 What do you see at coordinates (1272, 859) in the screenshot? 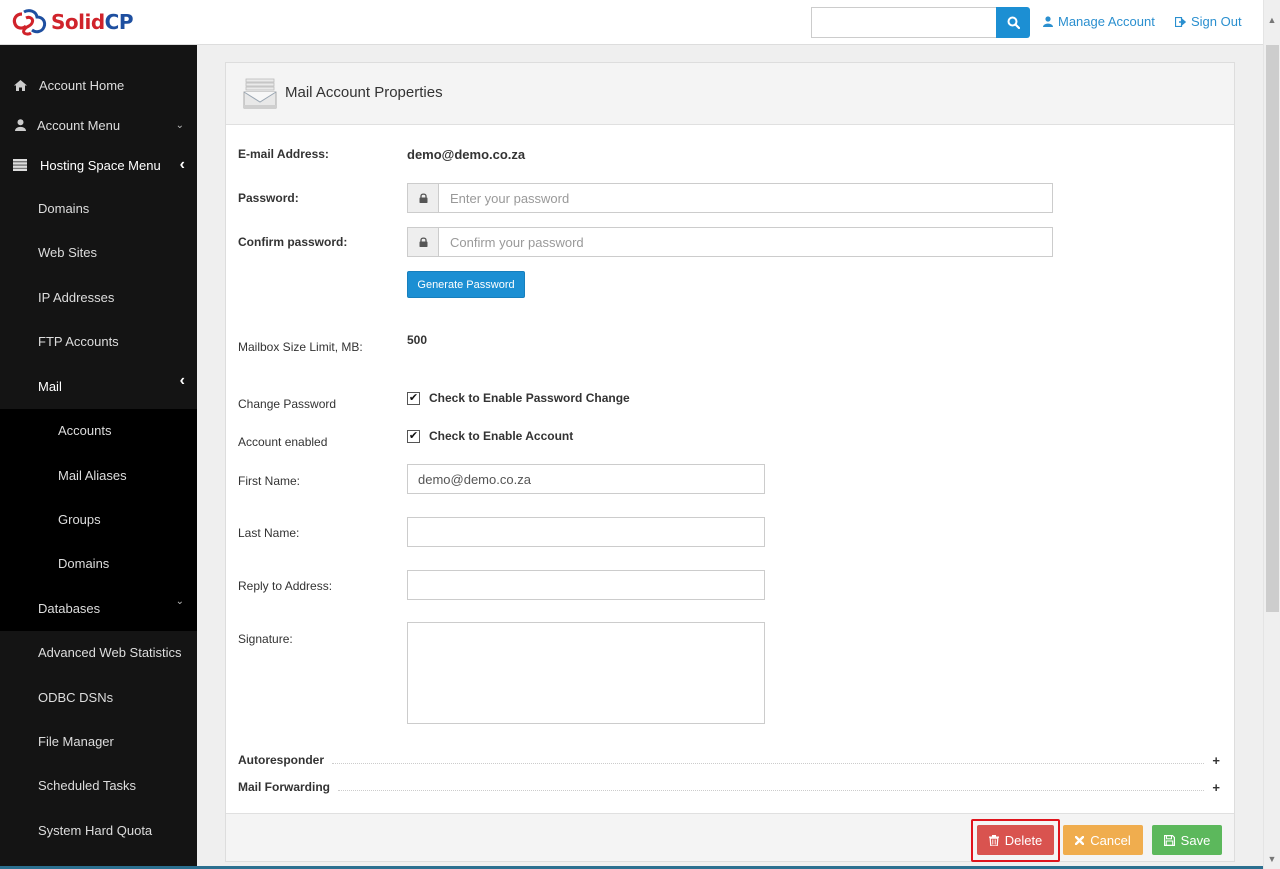
I see `scroll-down-arrow-icon: ▼` at bounding box center [1272, 859].